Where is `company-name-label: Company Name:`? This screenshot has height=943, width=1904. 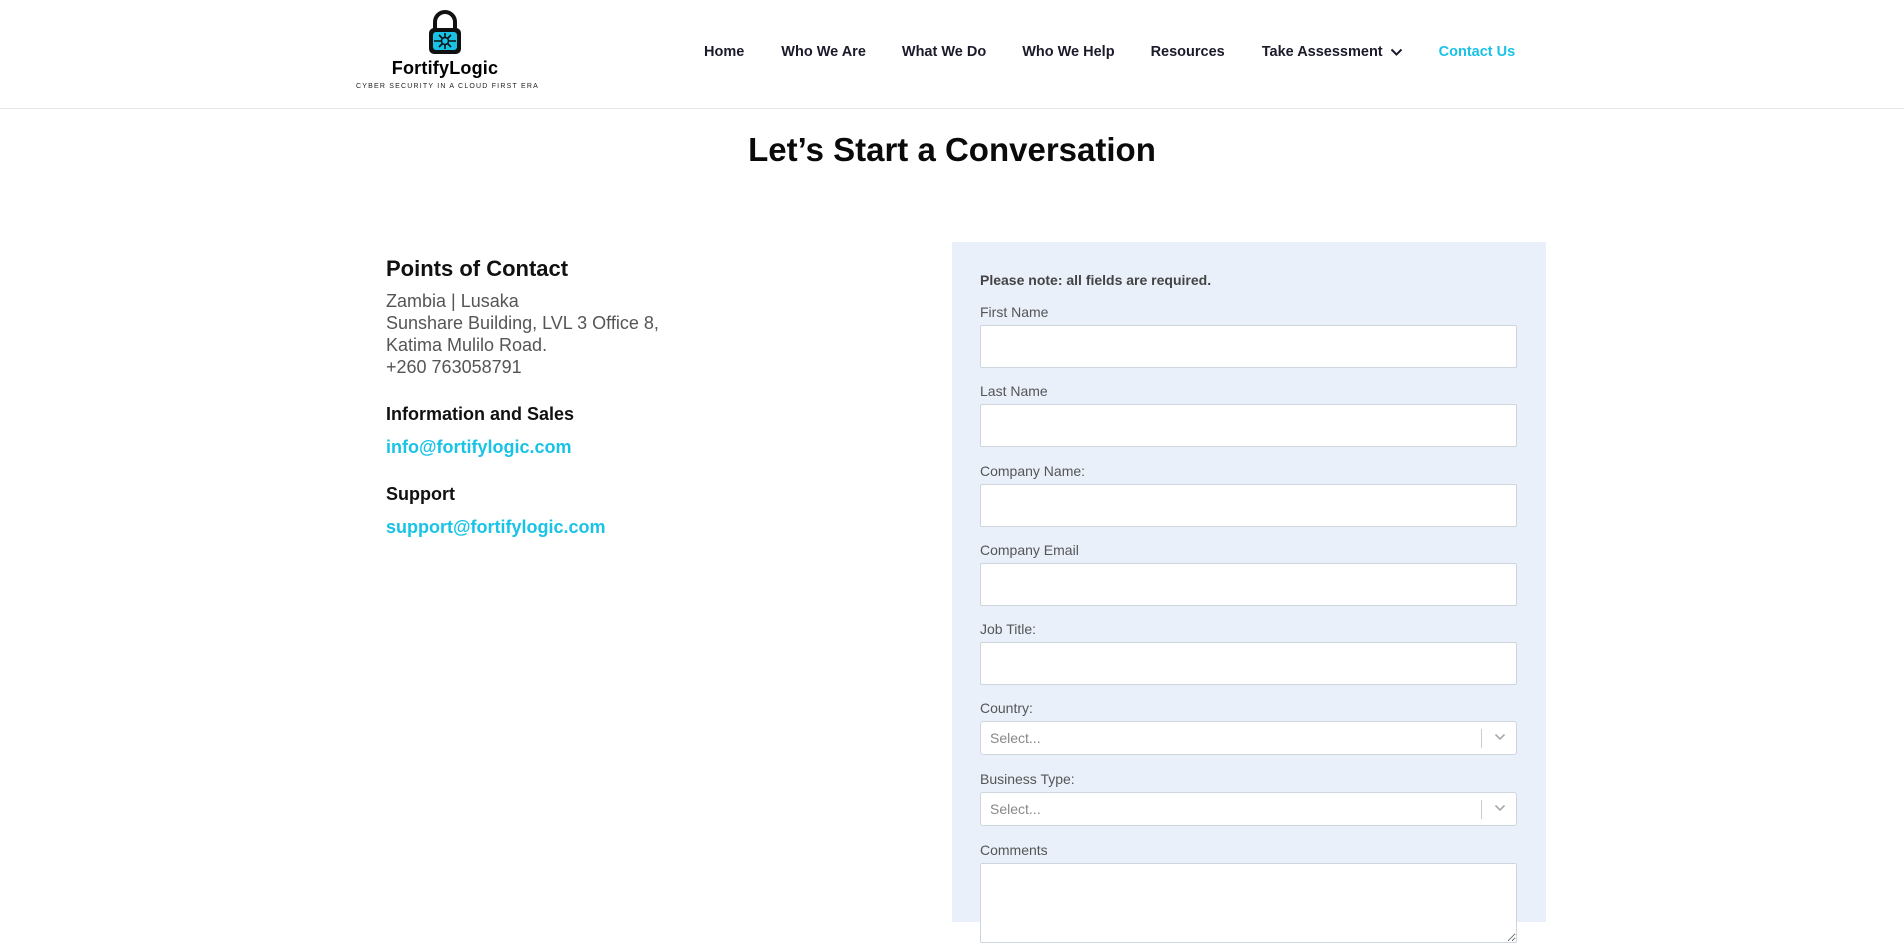
company-name-label: Company Name: is located at coordinates (1033, 471).